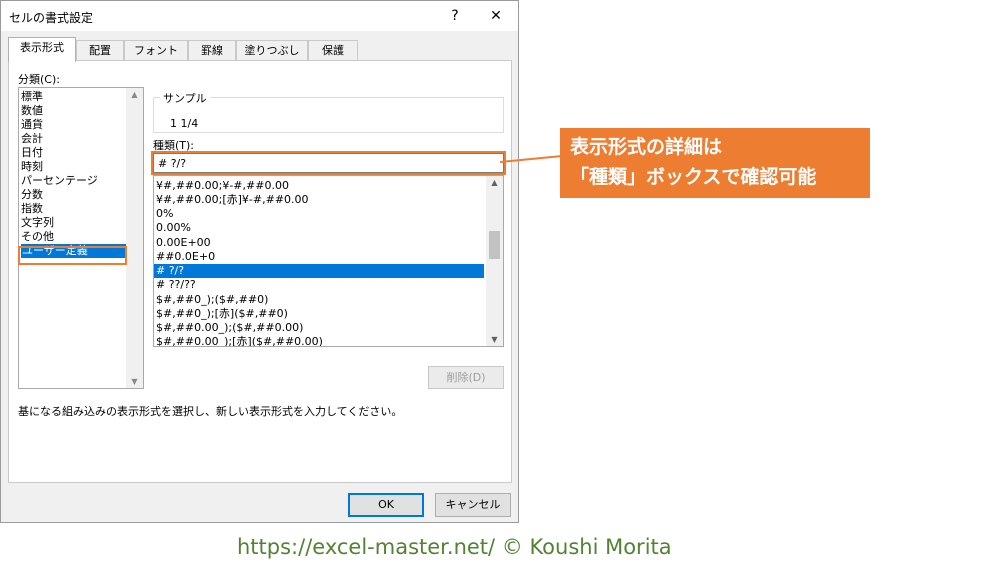 The height and width of the screenshot is (563, 1000). What do you see at coordinates (272, 50) in the screenshot?
I see `tab-fill: 塗りつぶし` at bounding box center [272, 50].